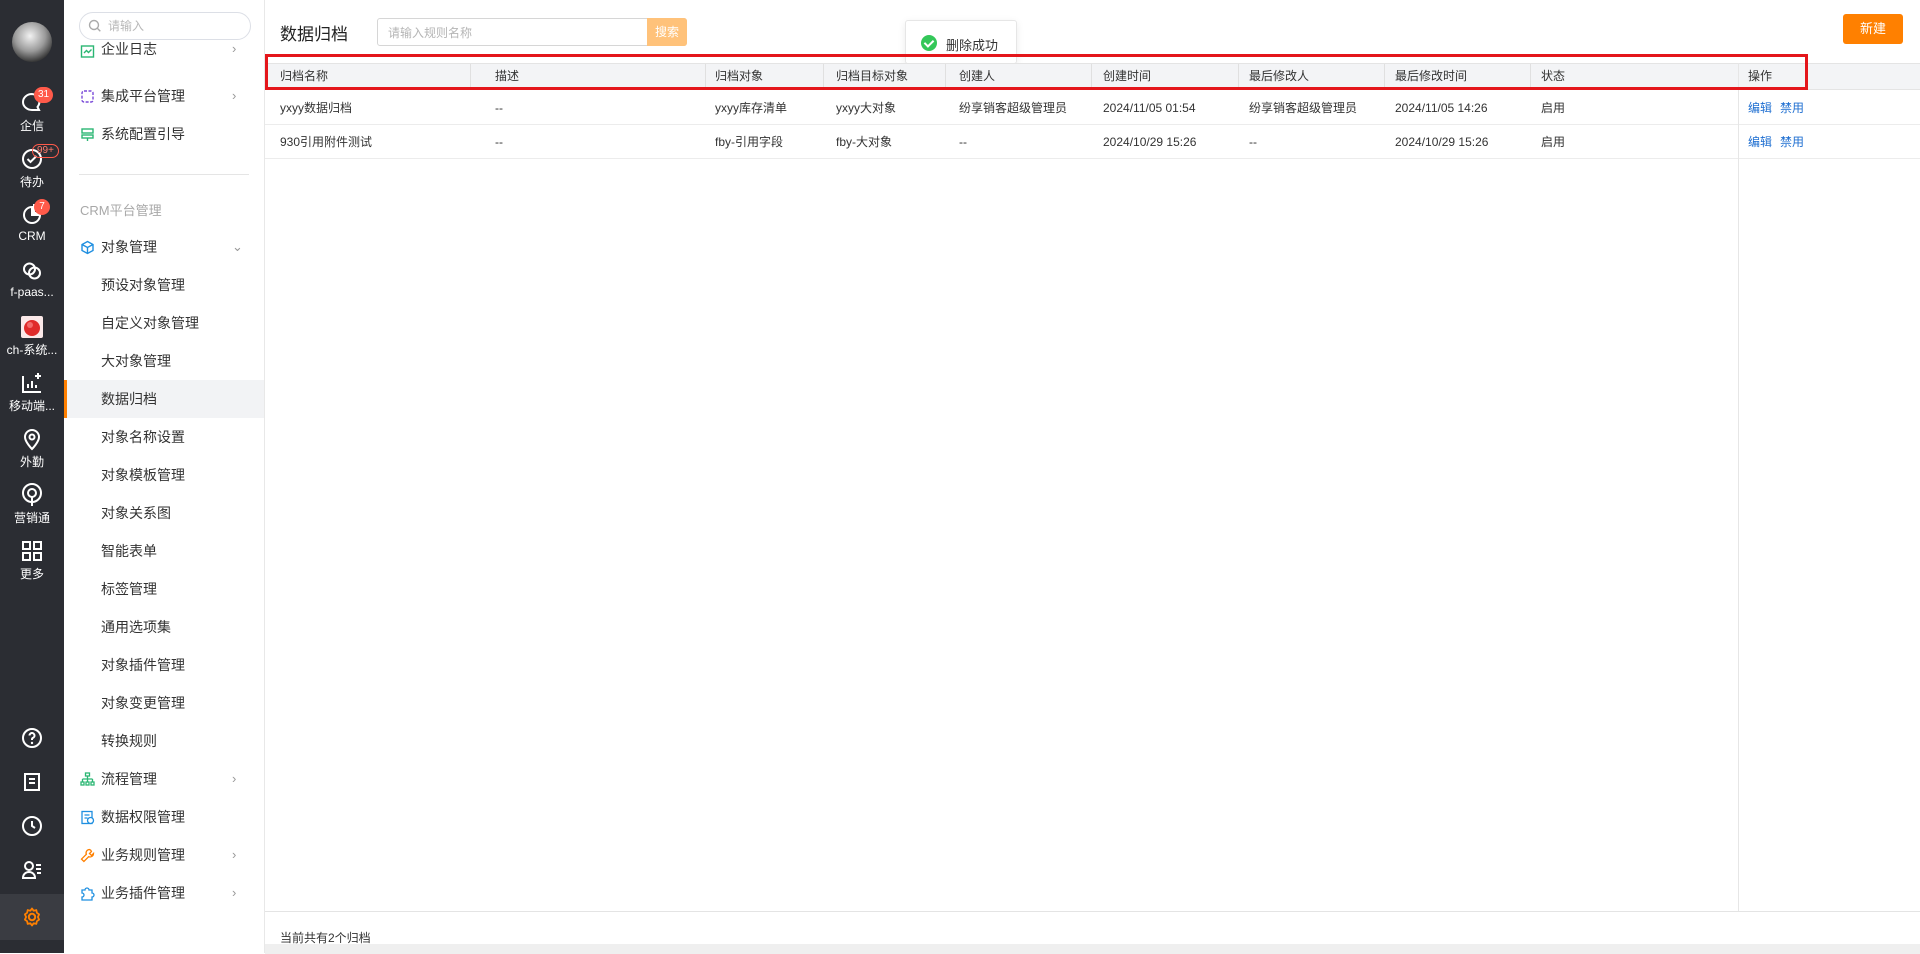  I want to click on notes-button, so click(32, 782).